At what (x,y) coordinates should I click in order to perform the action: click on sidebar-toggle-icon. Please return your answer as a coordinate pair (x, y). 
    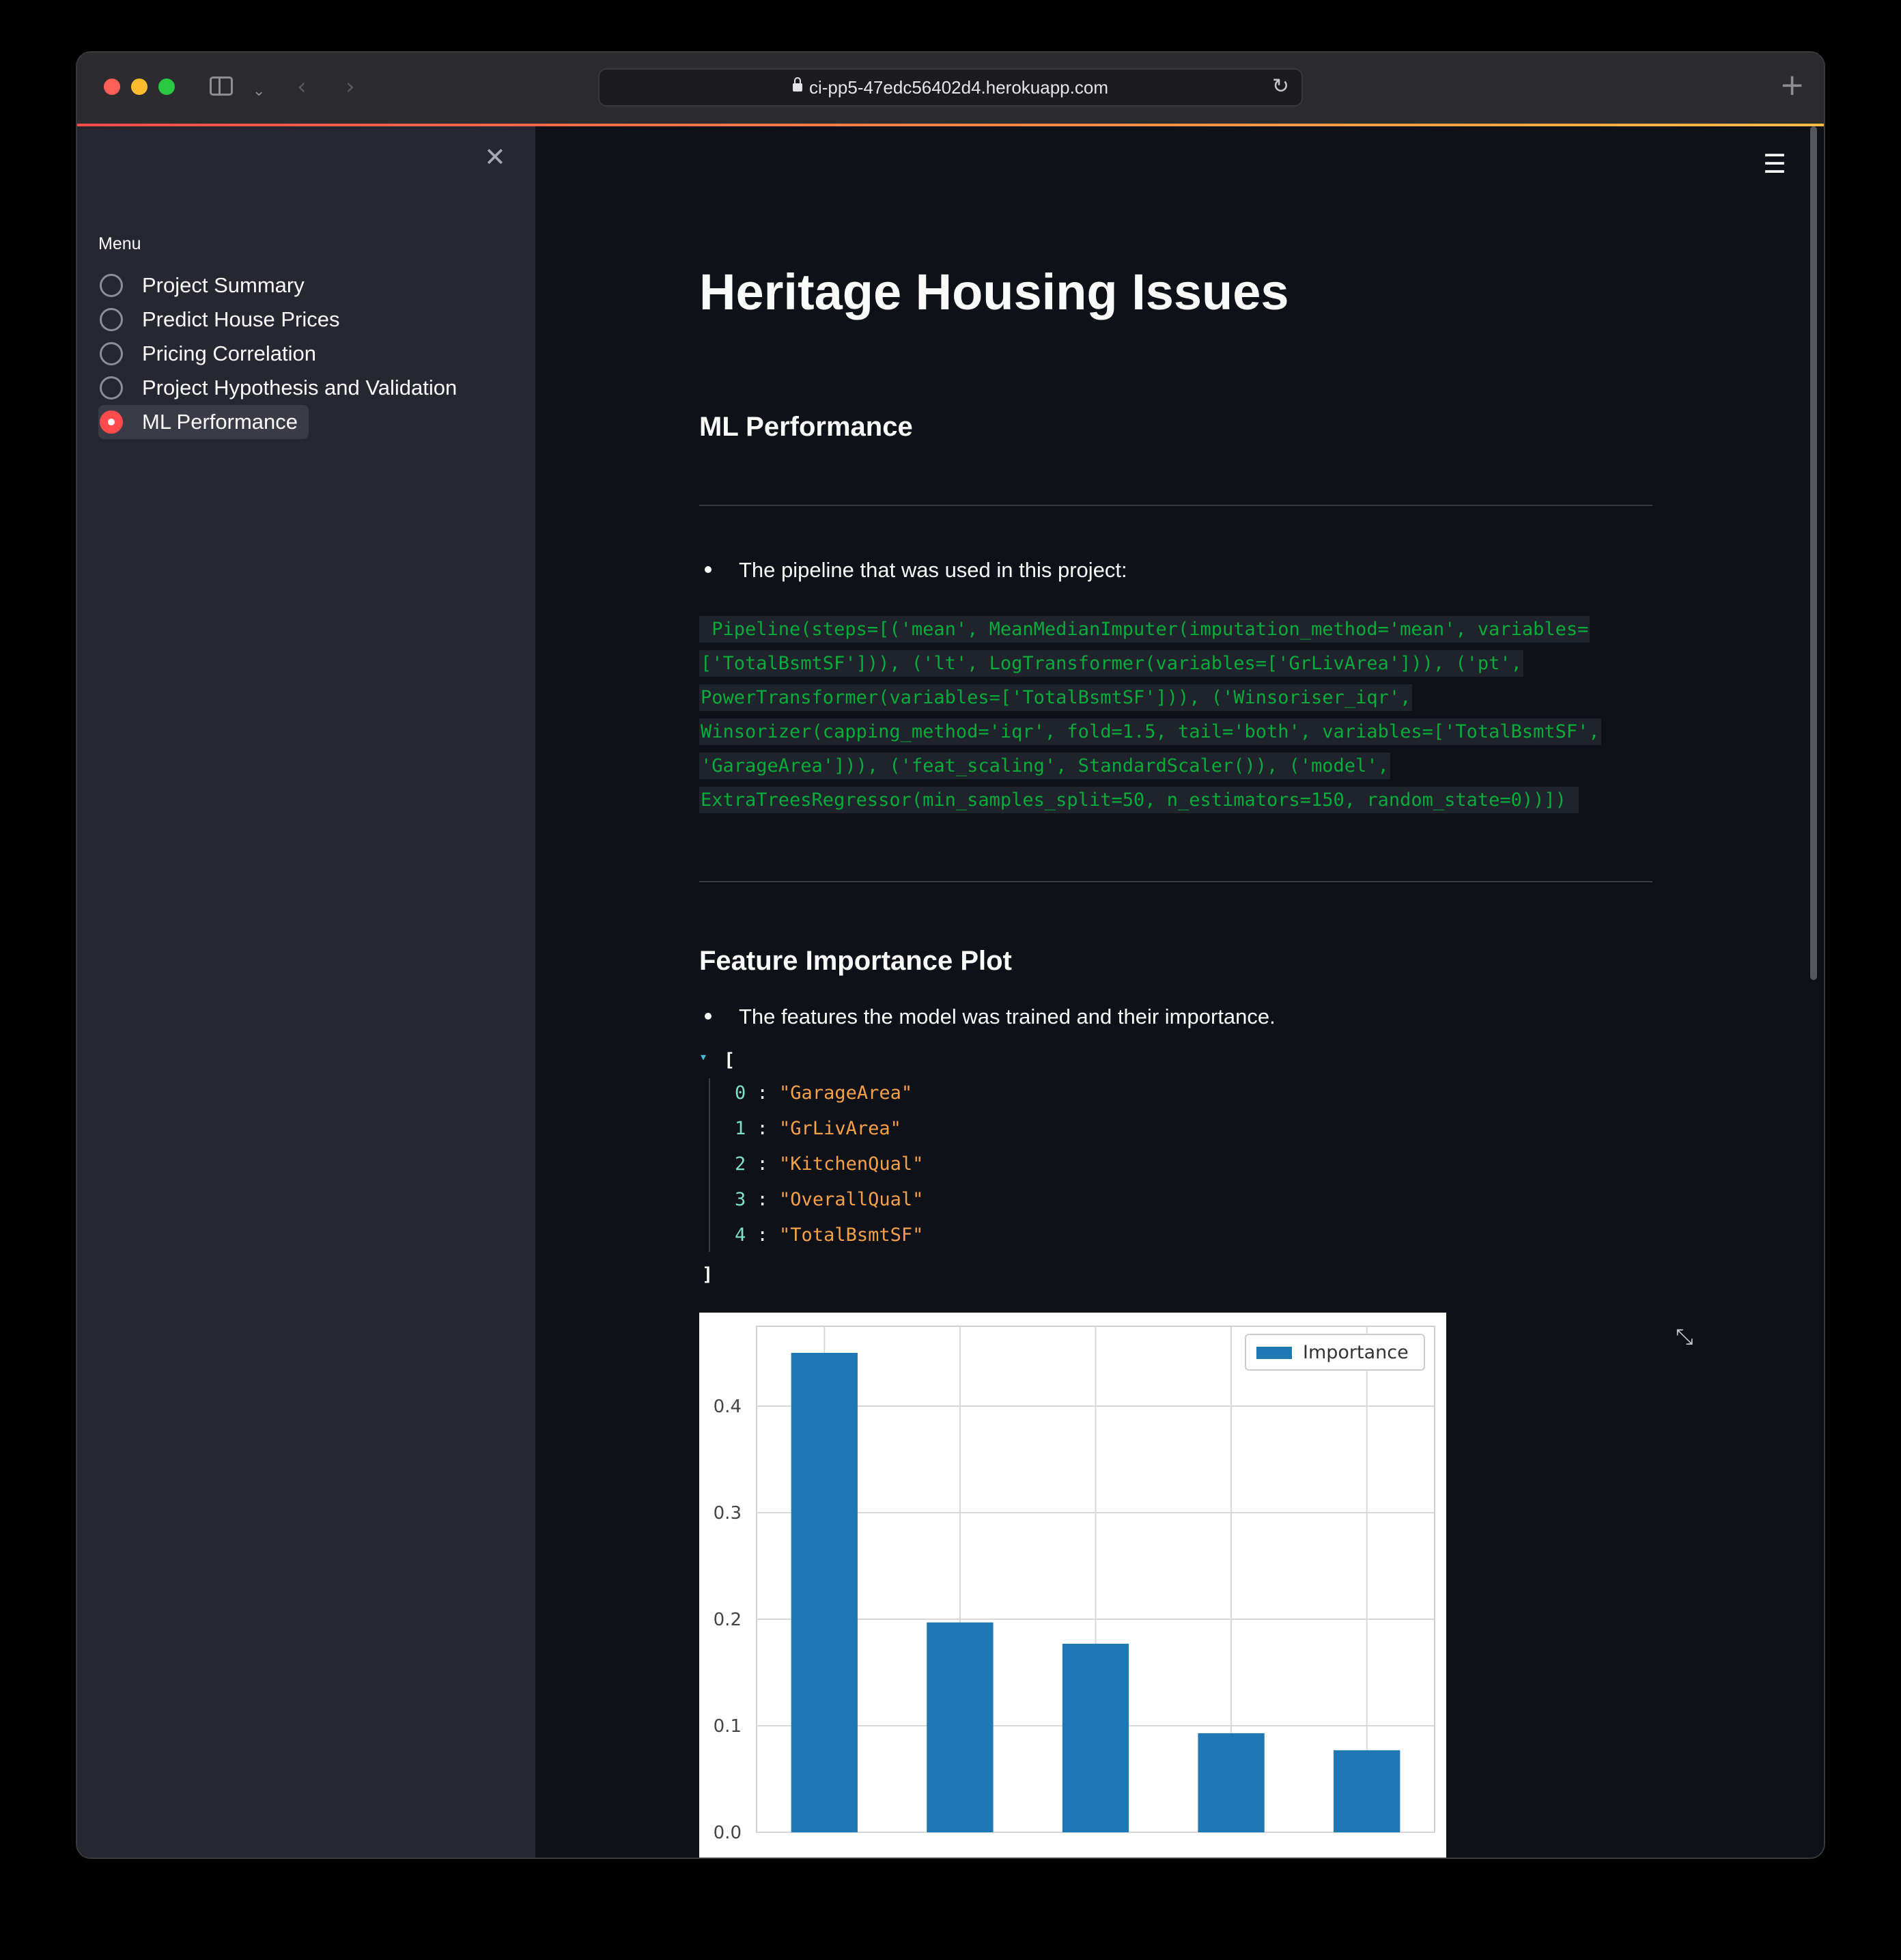
    Looking at the image, I should click on (221, 86).